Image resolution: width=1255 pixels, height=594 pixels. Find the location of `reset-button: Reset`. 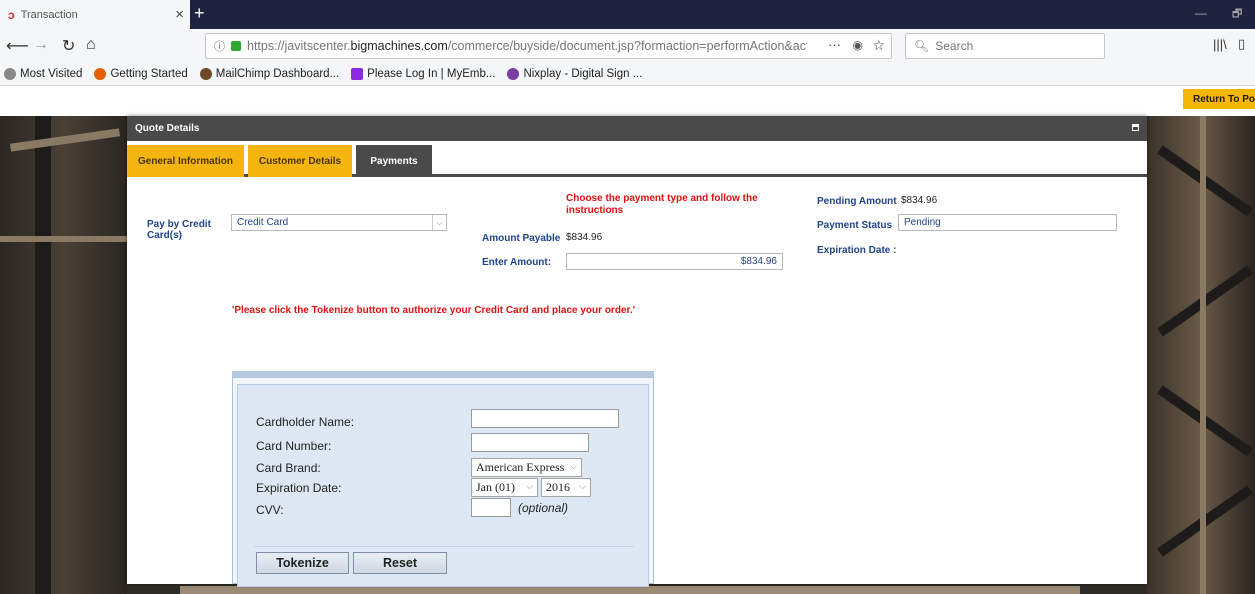

reset-button: Reset is located at coordinates (400, 563).